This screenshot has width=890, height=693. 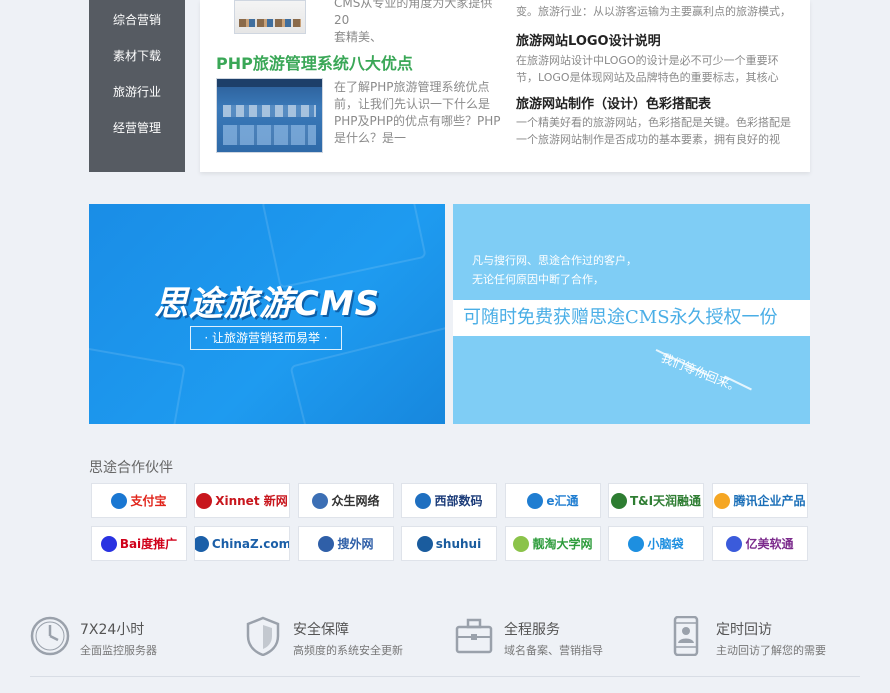 I want to click on partner-name: Bai度推广, so click(x=148, y=544).